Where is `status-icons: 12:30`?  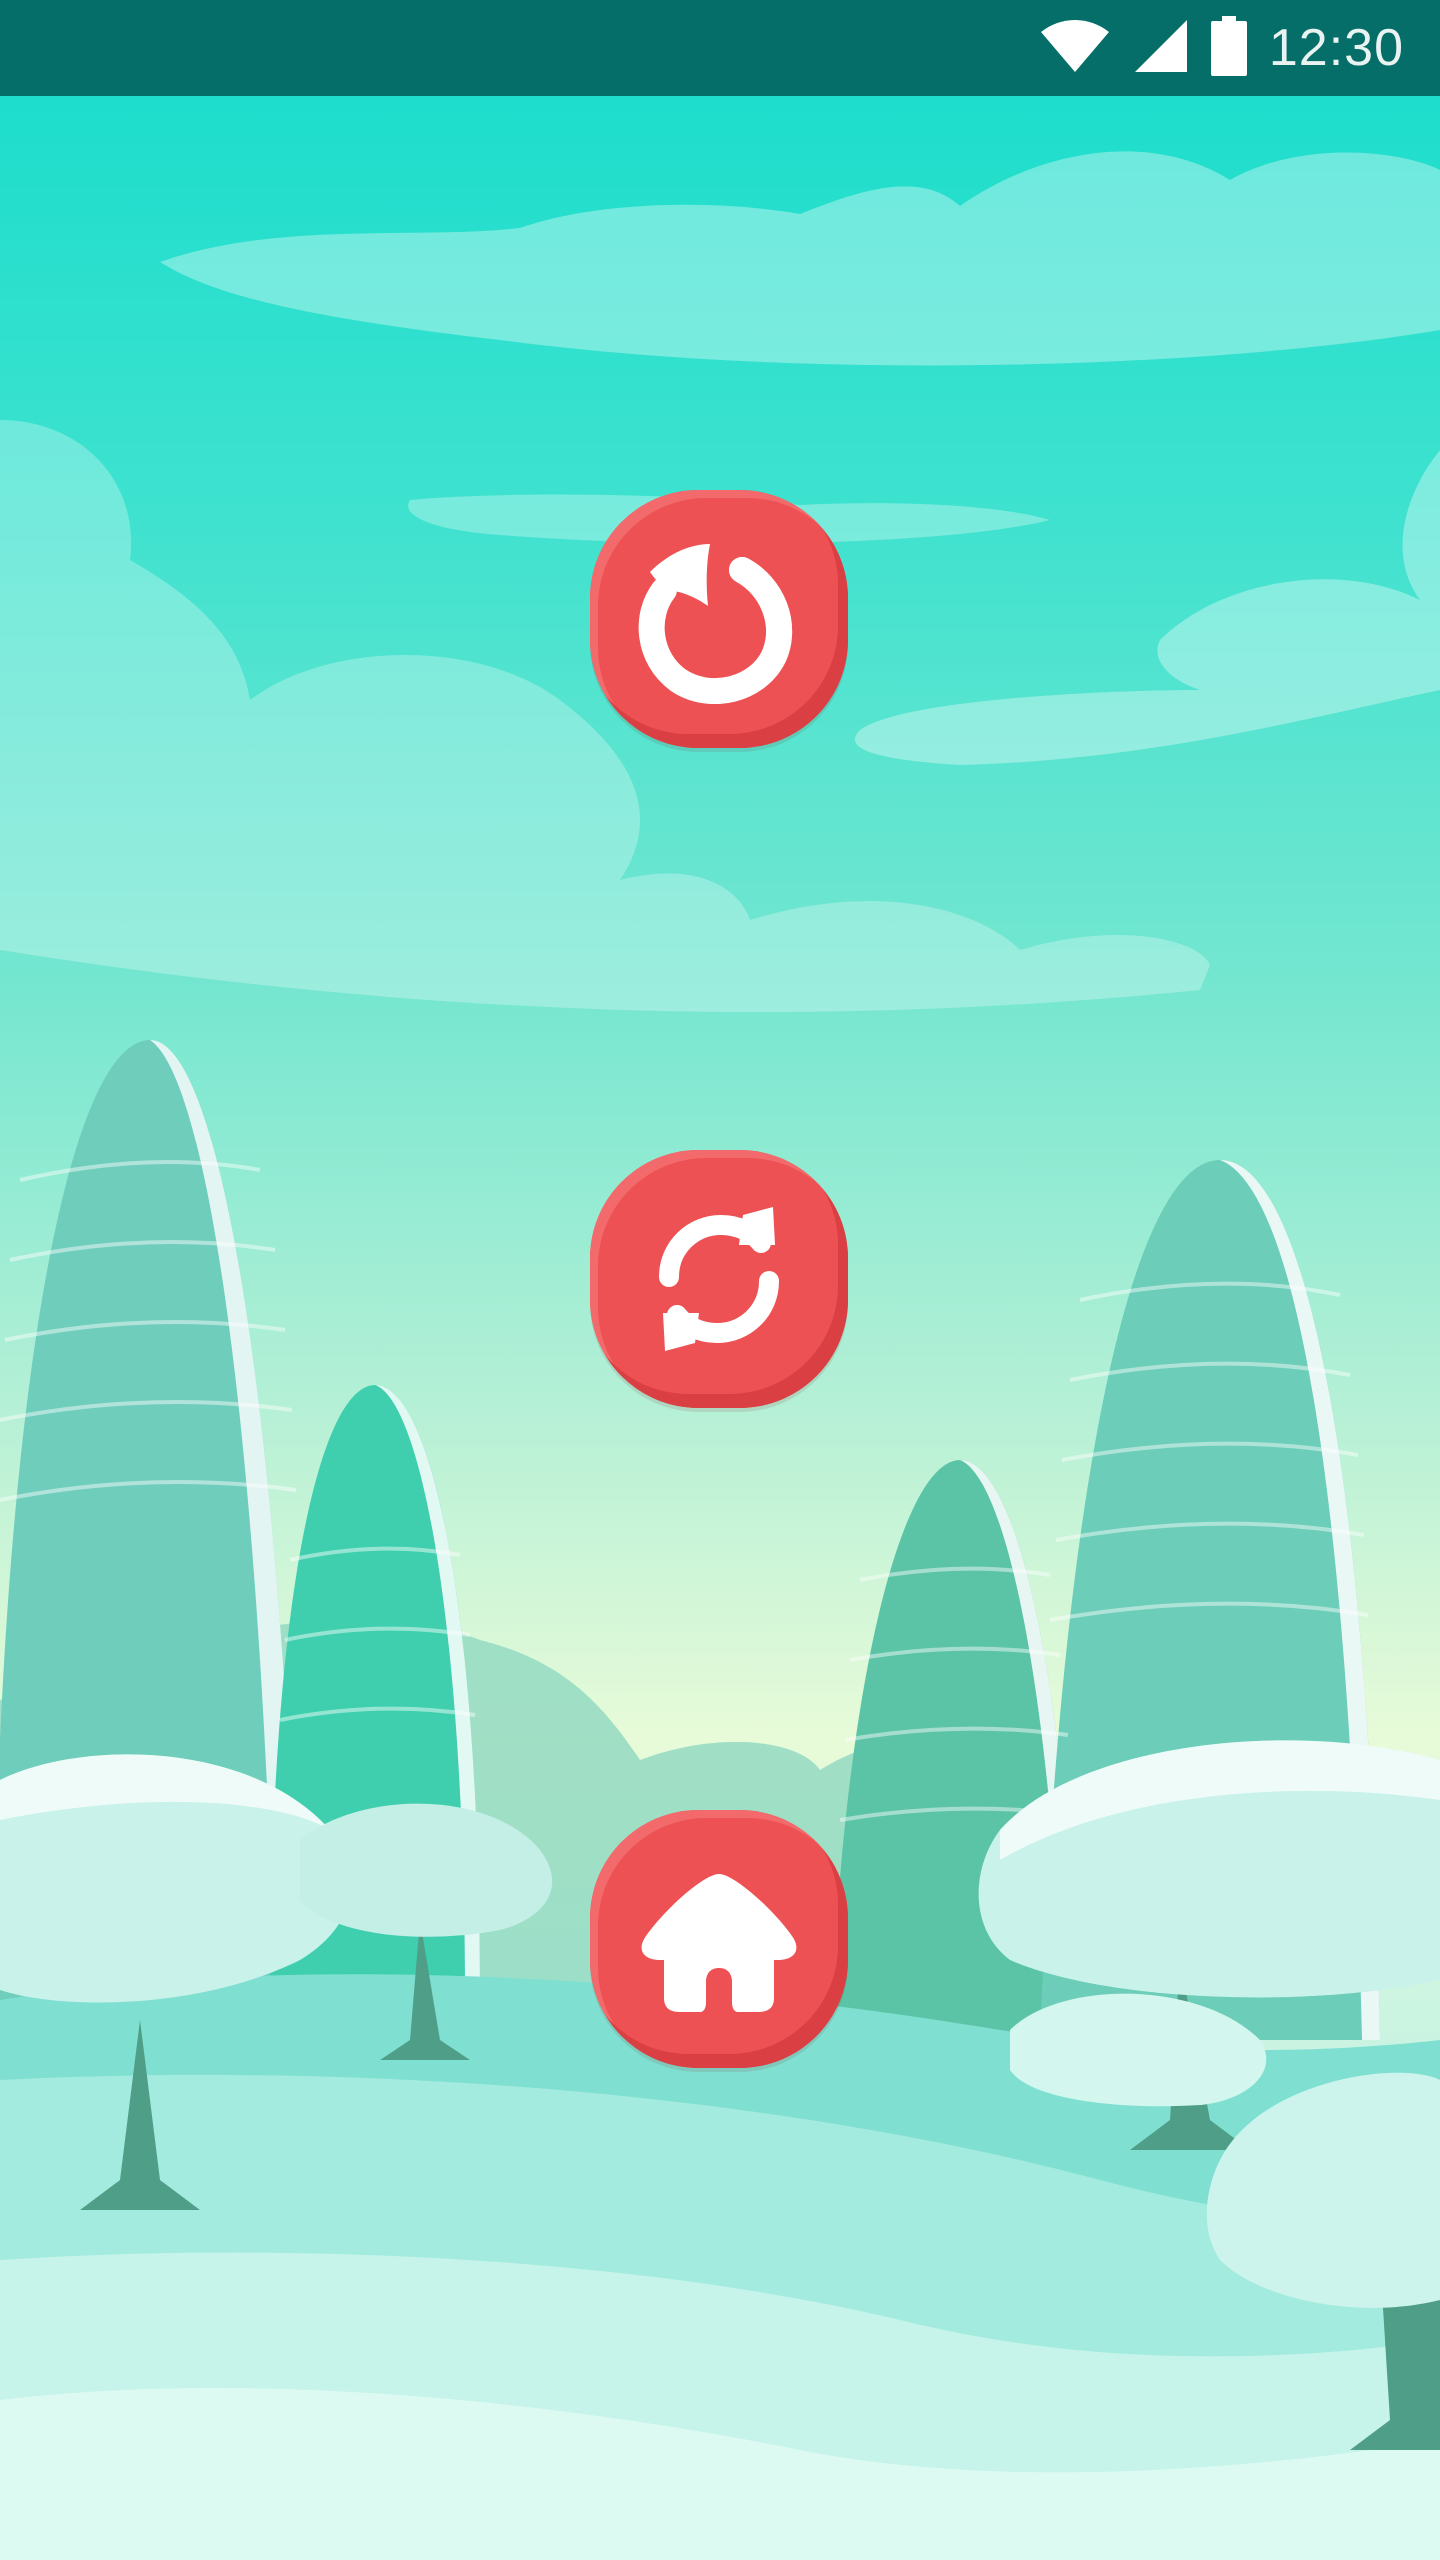
status-icons: 12:30 is located at coordinates (1221, 48).